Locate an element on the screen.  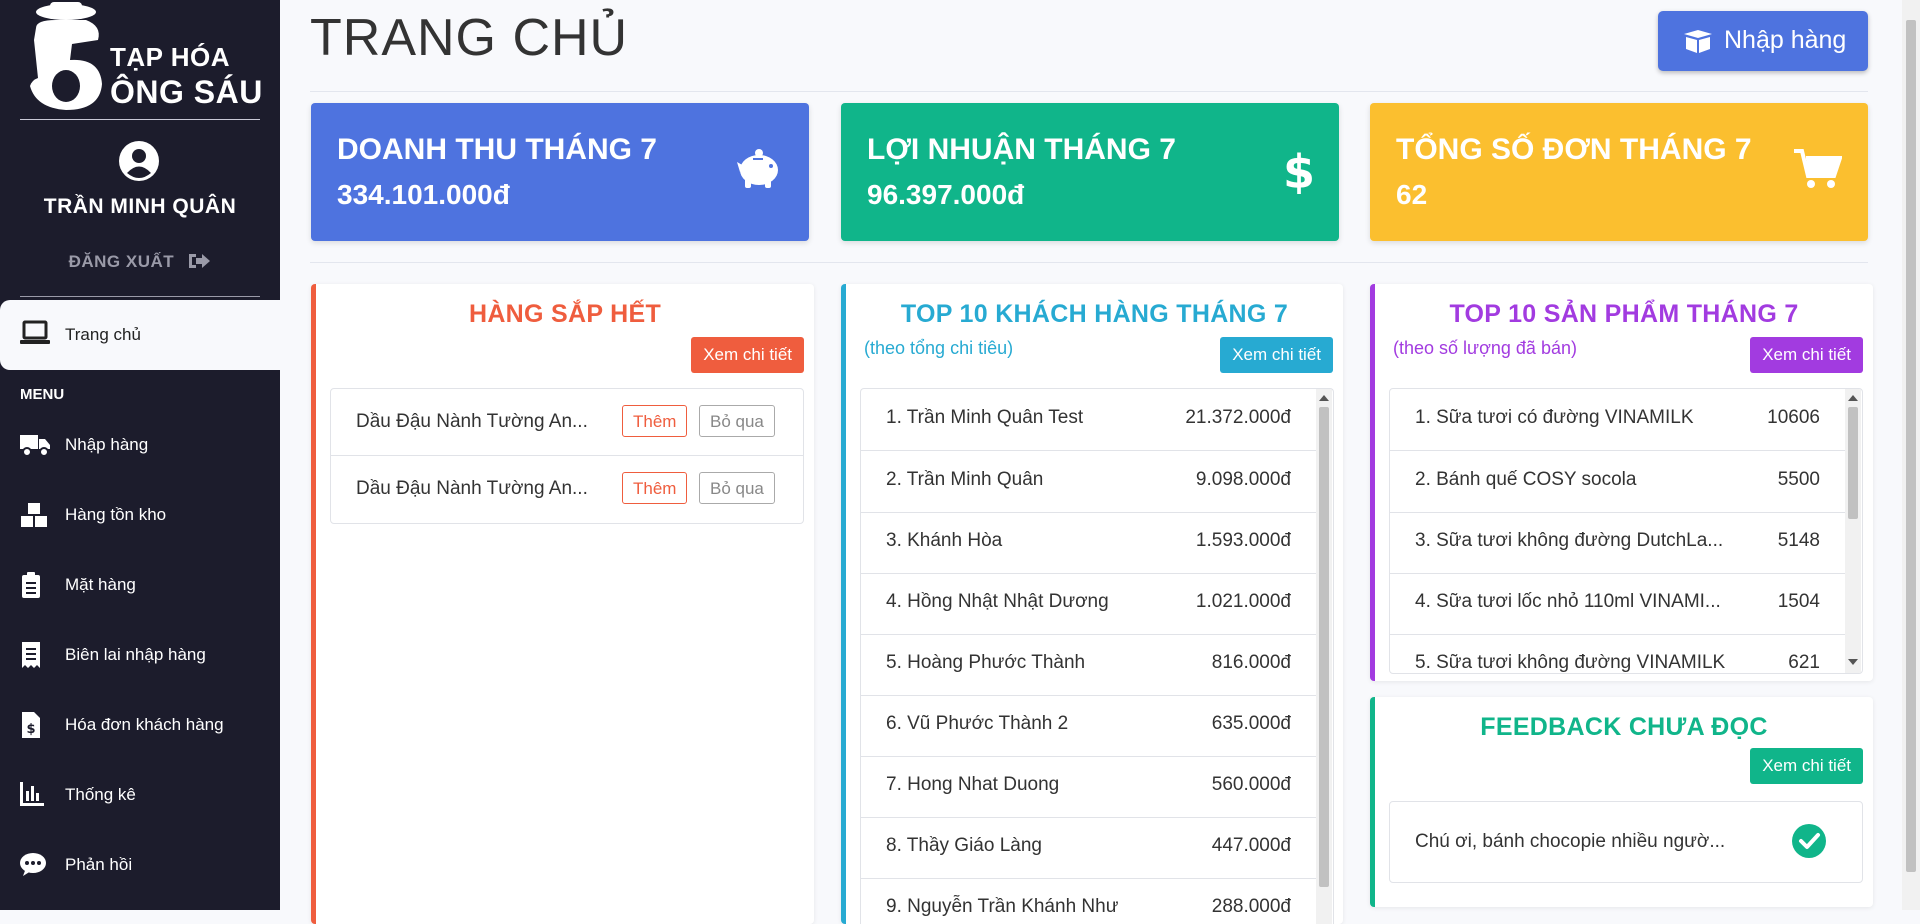
store-logo-mark is located at coordinates (66, 56).